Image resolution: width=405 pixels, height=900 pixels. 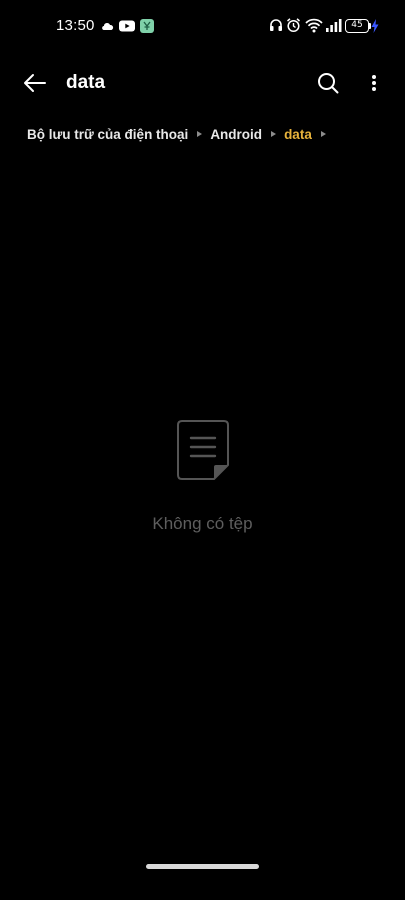 I want to click on empty-state-message: Không có tệp, so click(x=202, y=523).